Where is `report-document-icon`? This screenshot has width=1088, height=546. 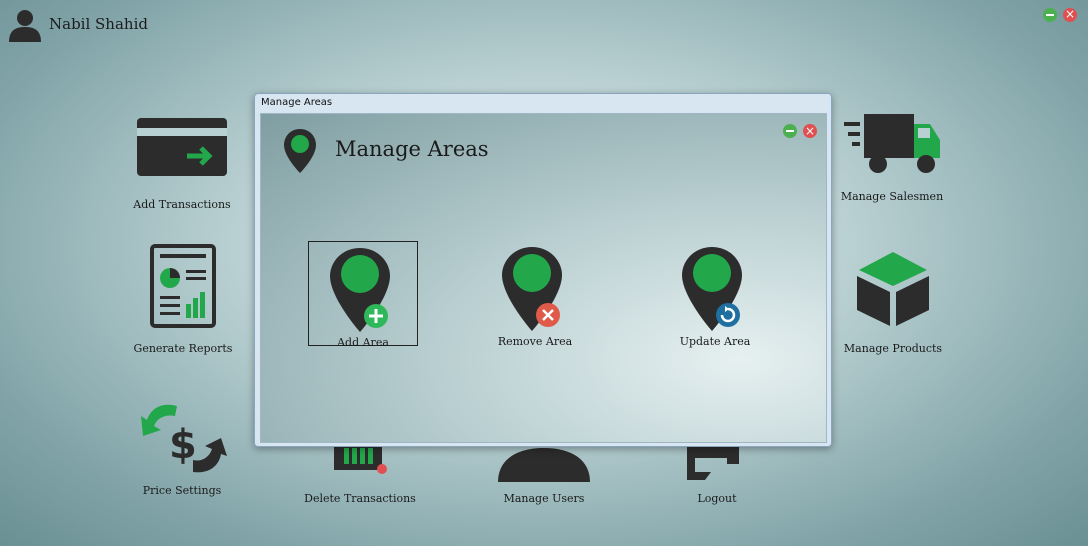
report-document-icon is located at coordinates (183, 286).